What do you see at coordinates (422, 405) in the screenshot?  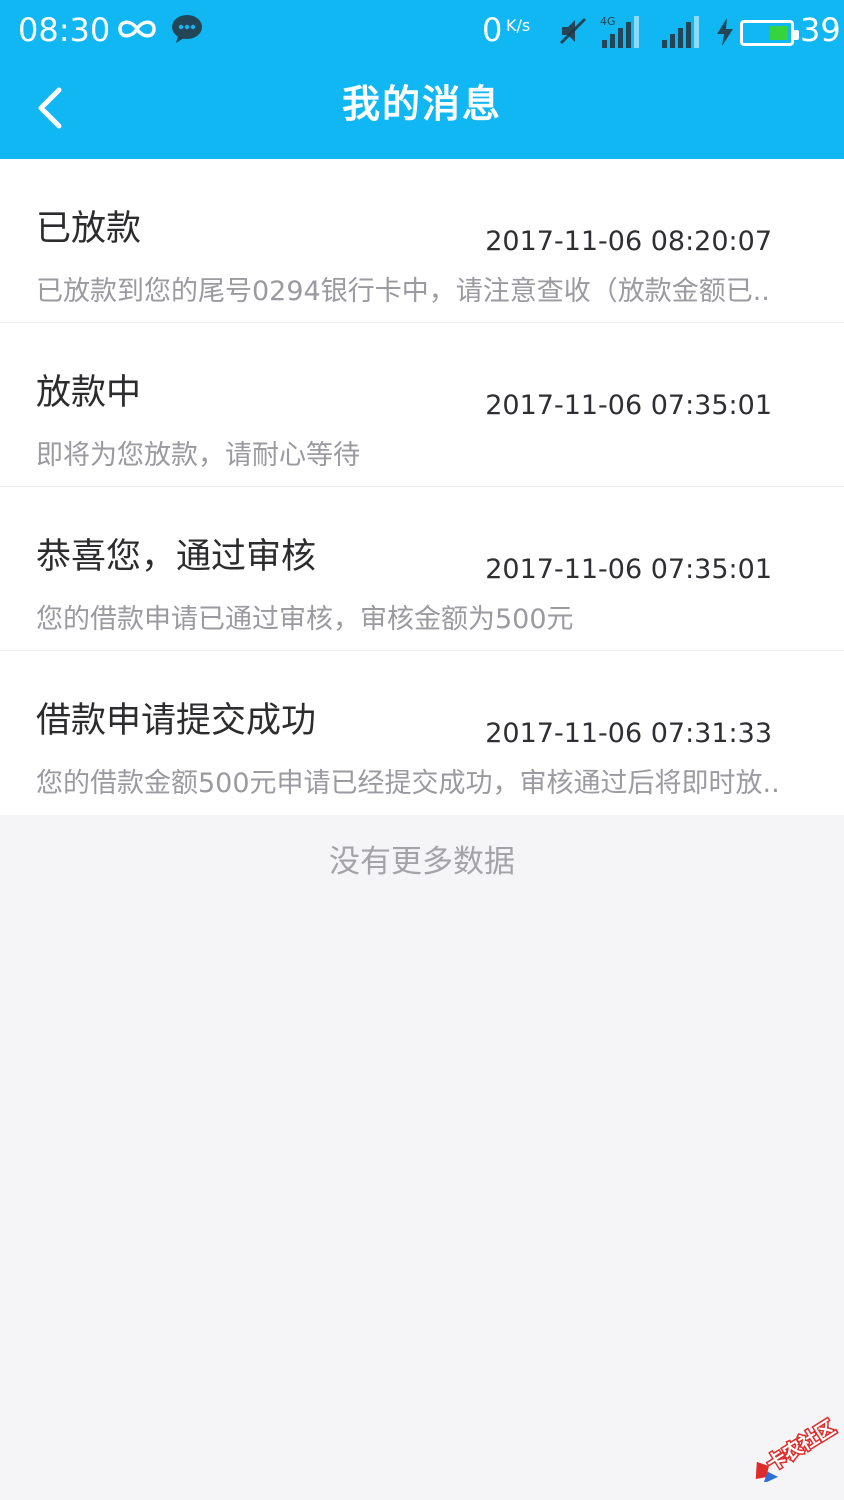 I see `message-item: 放款中 2017-11-06 07:35:01 即将为您放款，请耐心等待` at bounding box center [422, 405].